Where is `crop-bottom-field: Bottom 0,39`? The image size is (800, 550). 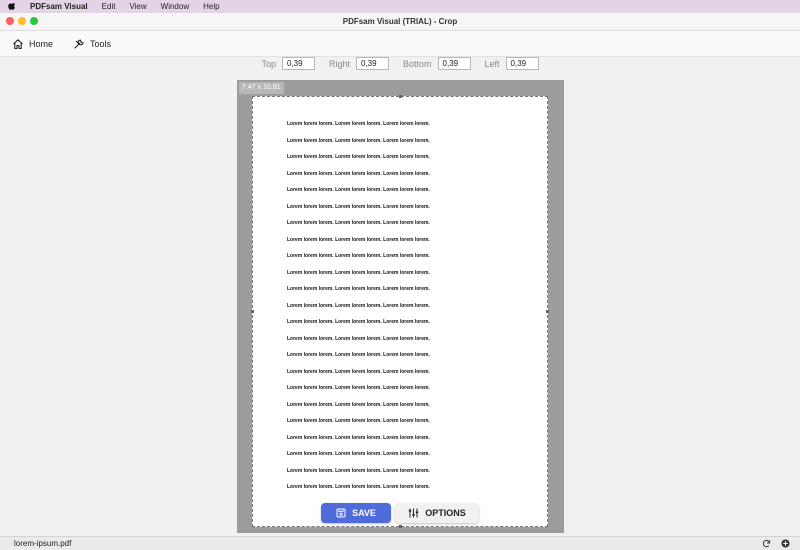
crop-bottom-field: Bottom 0,39 is located at coordinates (437, 63).